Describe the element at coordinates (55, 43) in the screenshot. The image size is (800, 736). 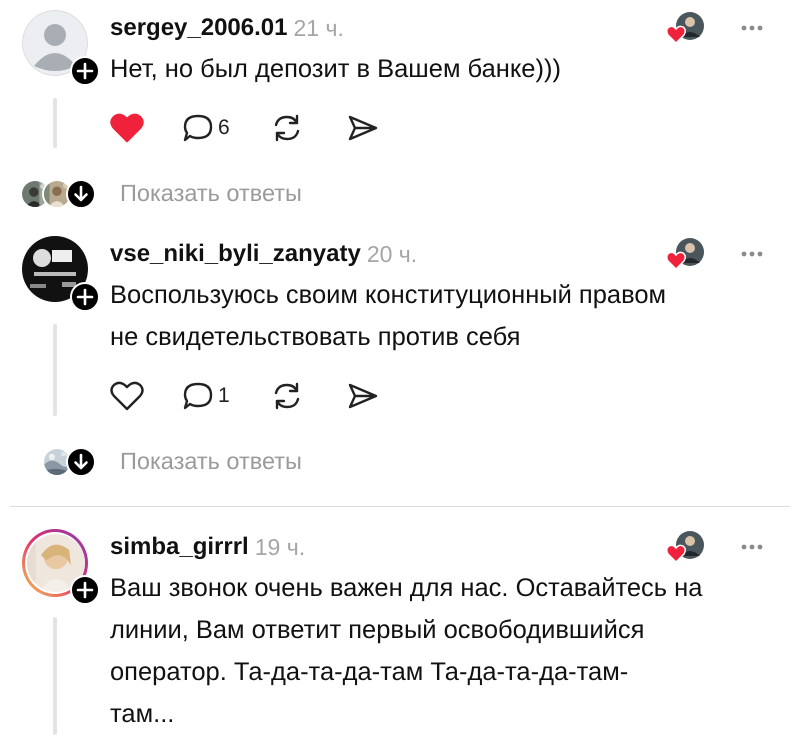
I see `avatar-placeholder-icon` at that location.